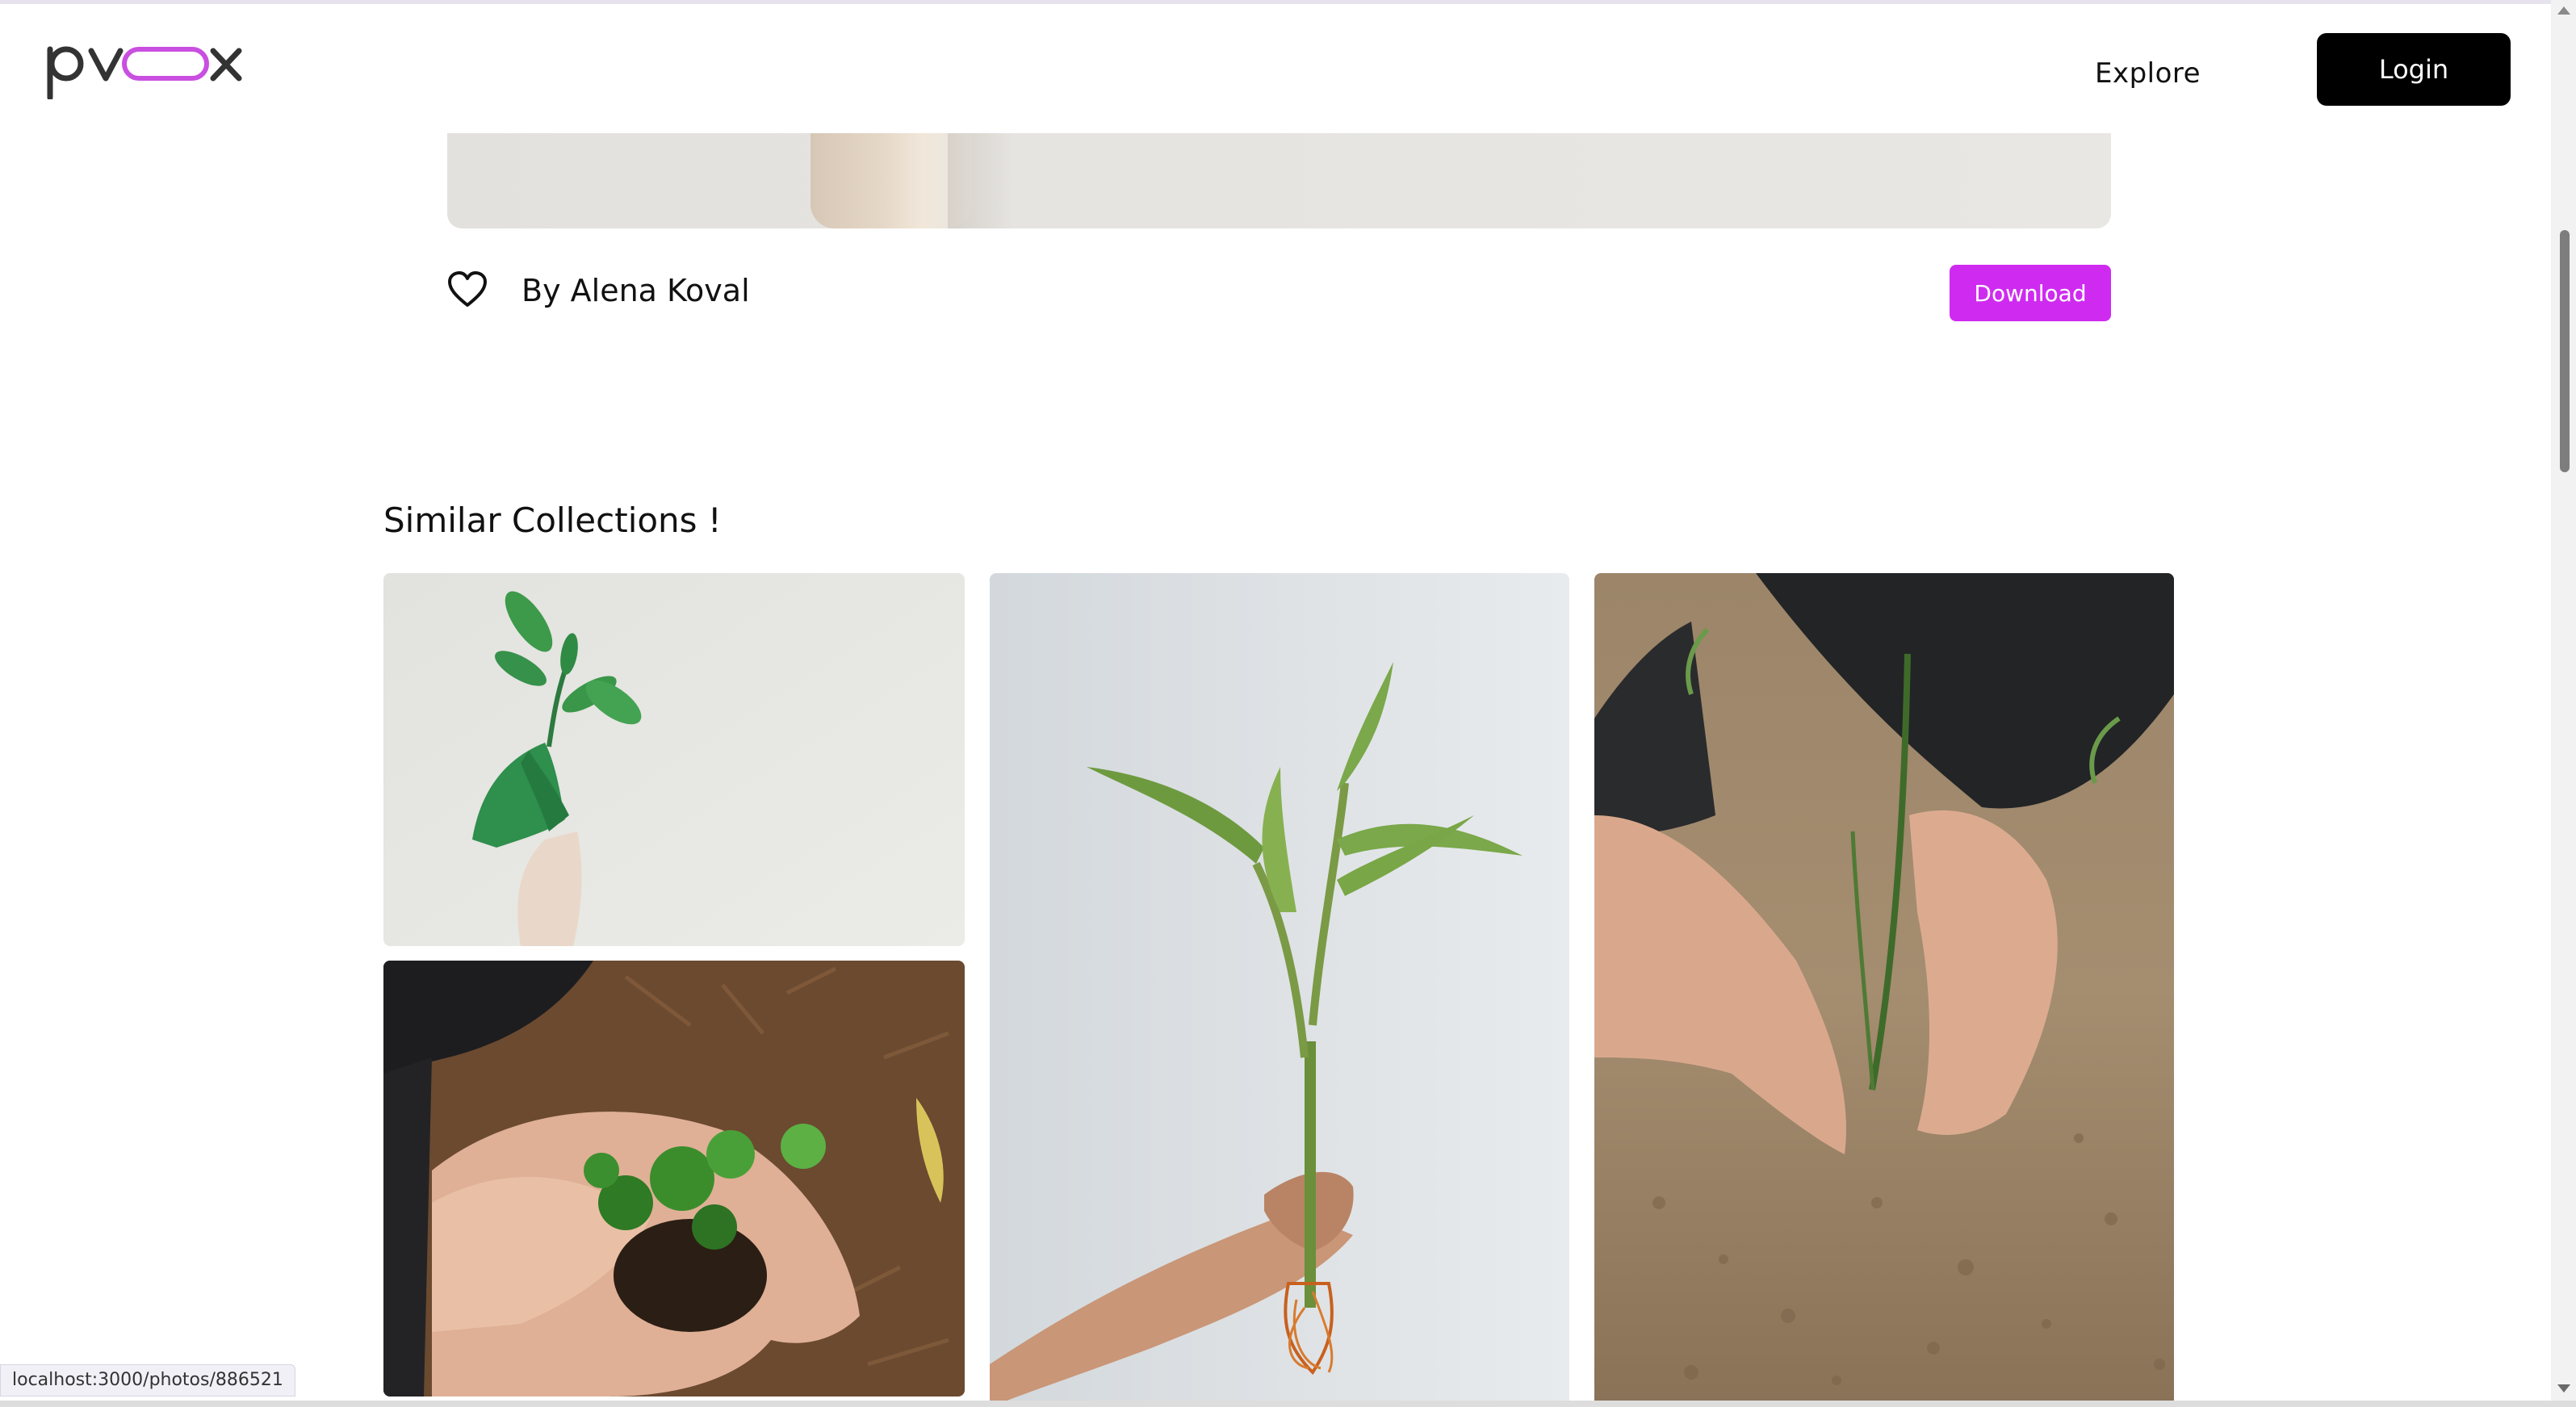  I want to click on photo-meta-row: By Alena Koval Download, so click(1279, 290).